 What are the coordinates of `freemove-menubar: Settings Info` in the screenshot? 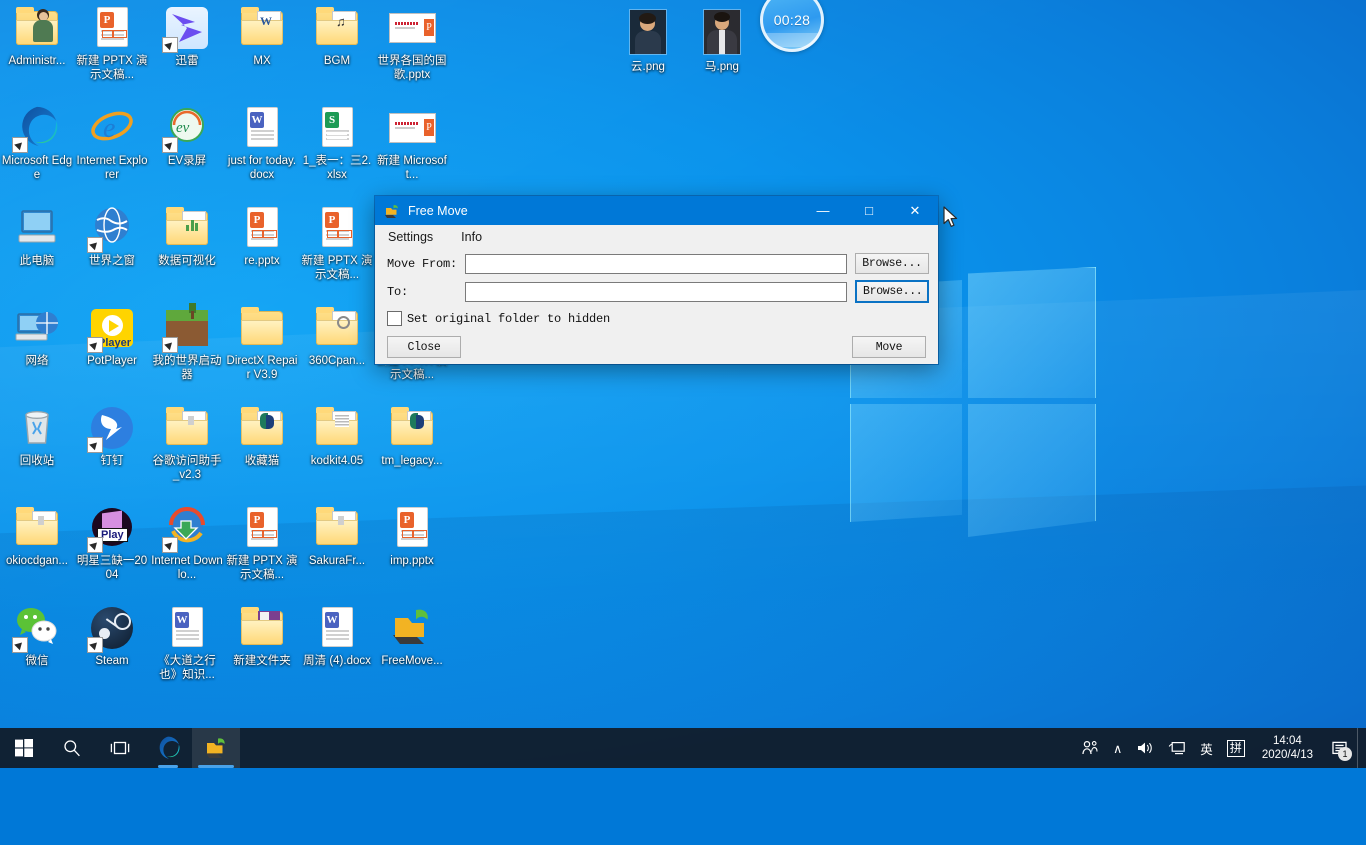 It's located at (656, 237).